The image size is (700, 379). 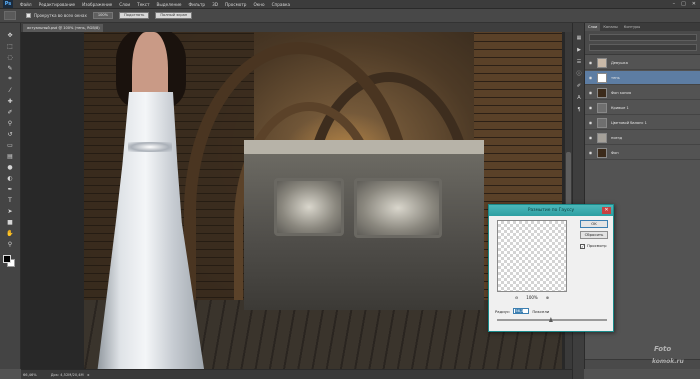 I want to click on layer-filter-controls, so click(x=642, y=43).